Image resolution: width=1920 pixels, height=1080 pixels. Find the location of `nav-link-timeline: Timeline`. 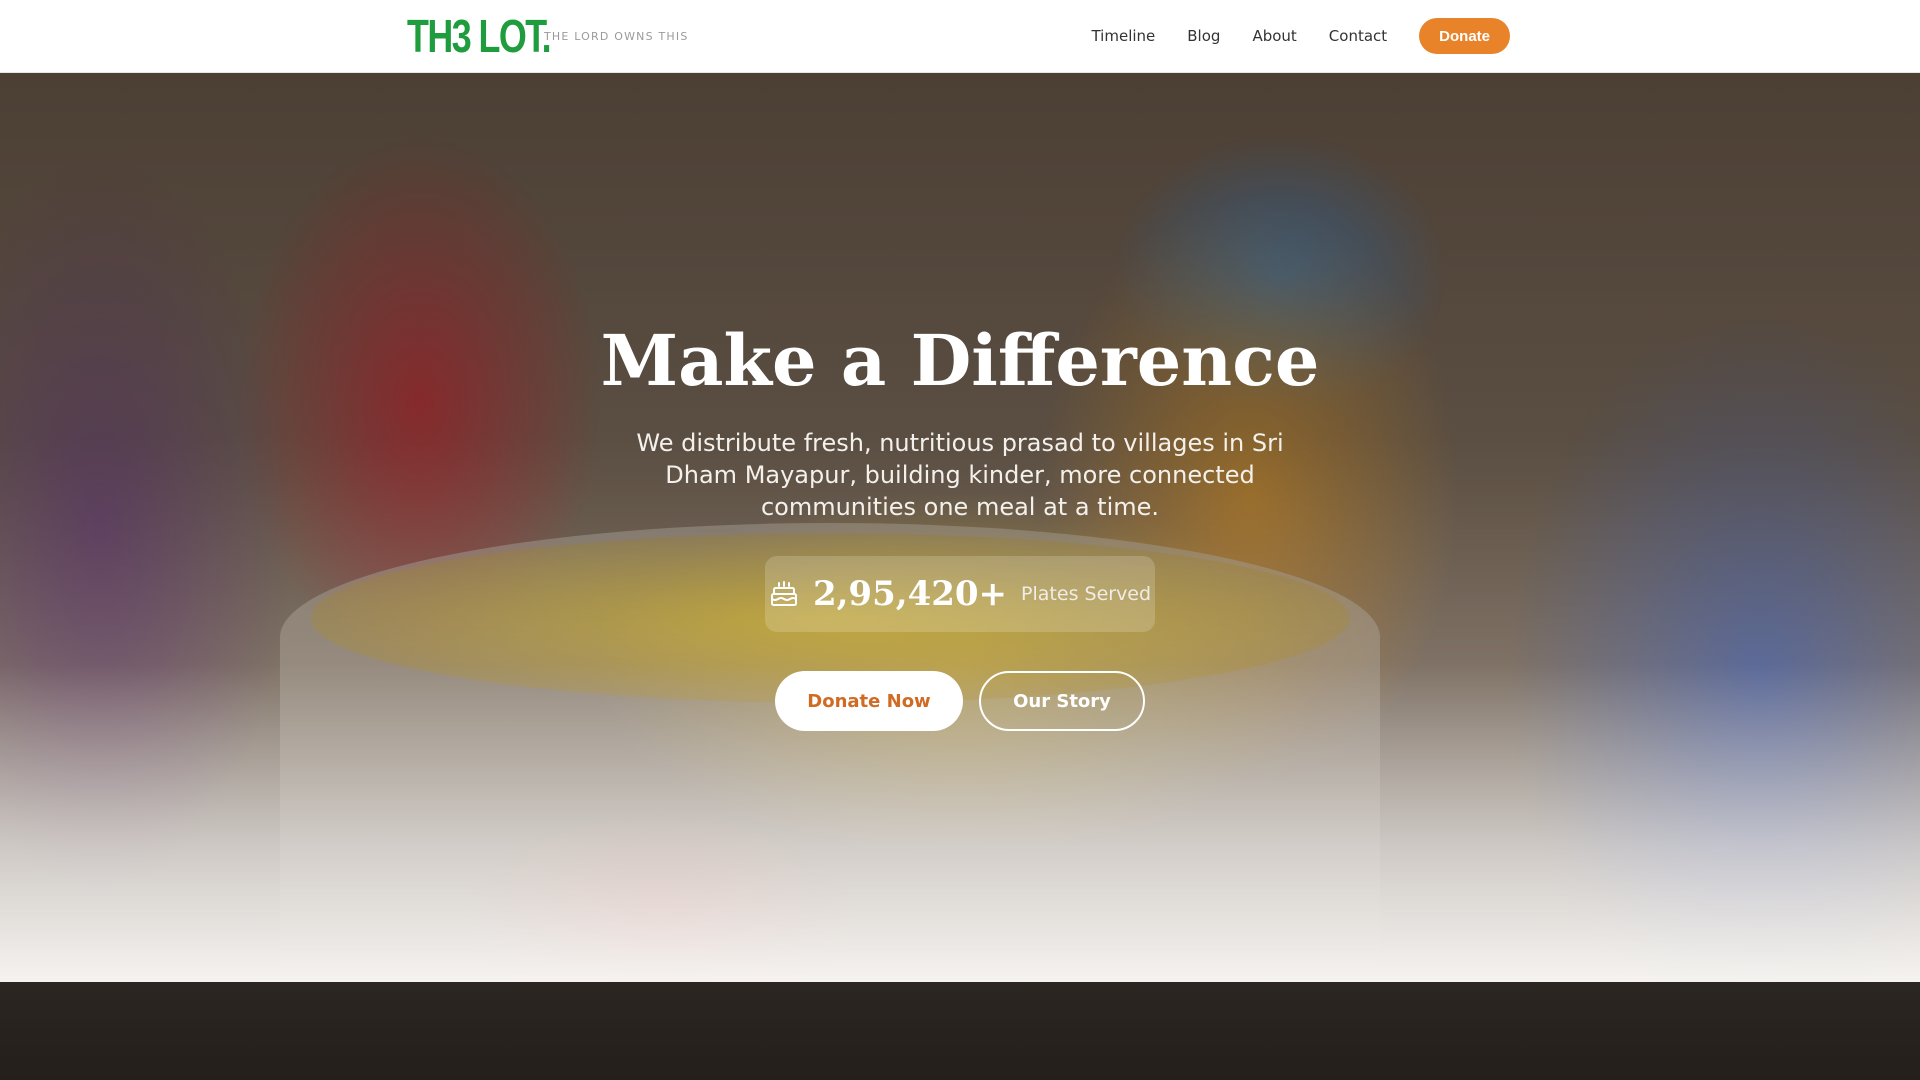

nav-link-timeline: Timeline is located at coordinates (1123, 36).